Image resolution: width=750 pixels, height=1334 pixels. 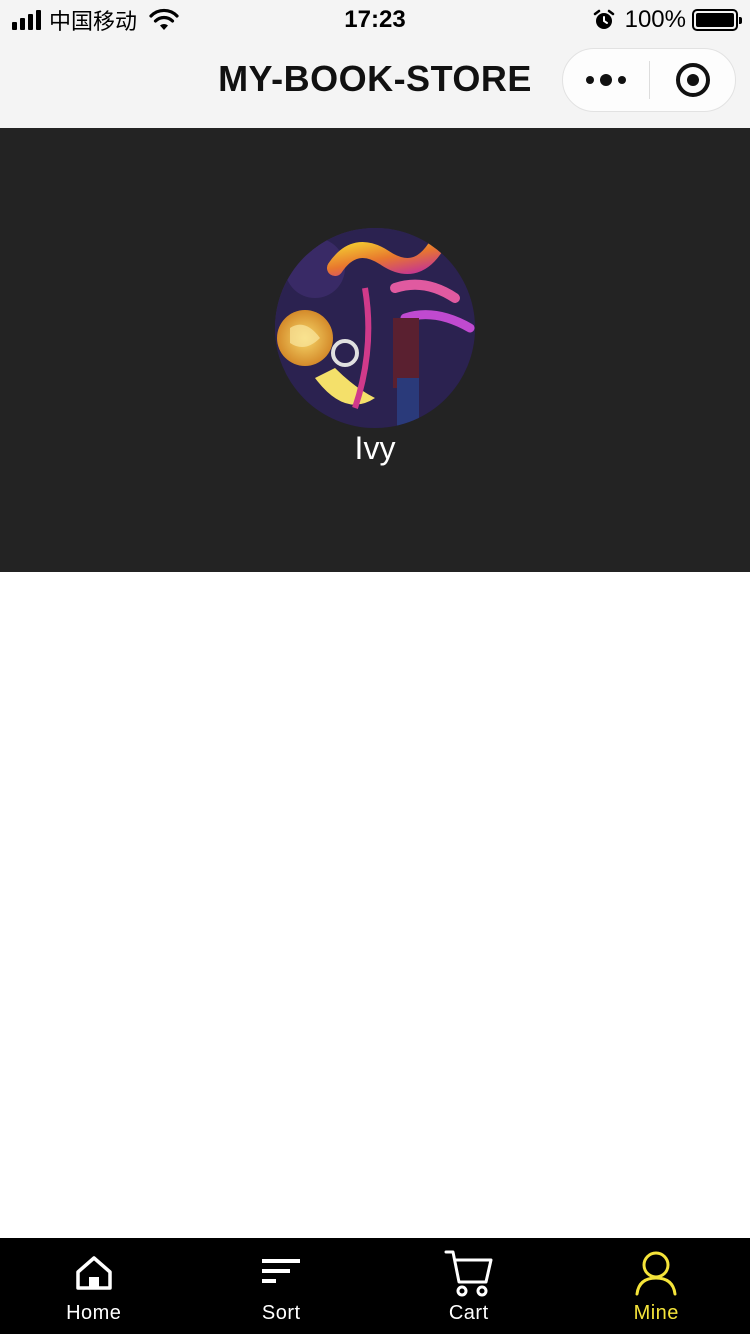 I want to click on more-dots-icon, so click(x=590, y=80).